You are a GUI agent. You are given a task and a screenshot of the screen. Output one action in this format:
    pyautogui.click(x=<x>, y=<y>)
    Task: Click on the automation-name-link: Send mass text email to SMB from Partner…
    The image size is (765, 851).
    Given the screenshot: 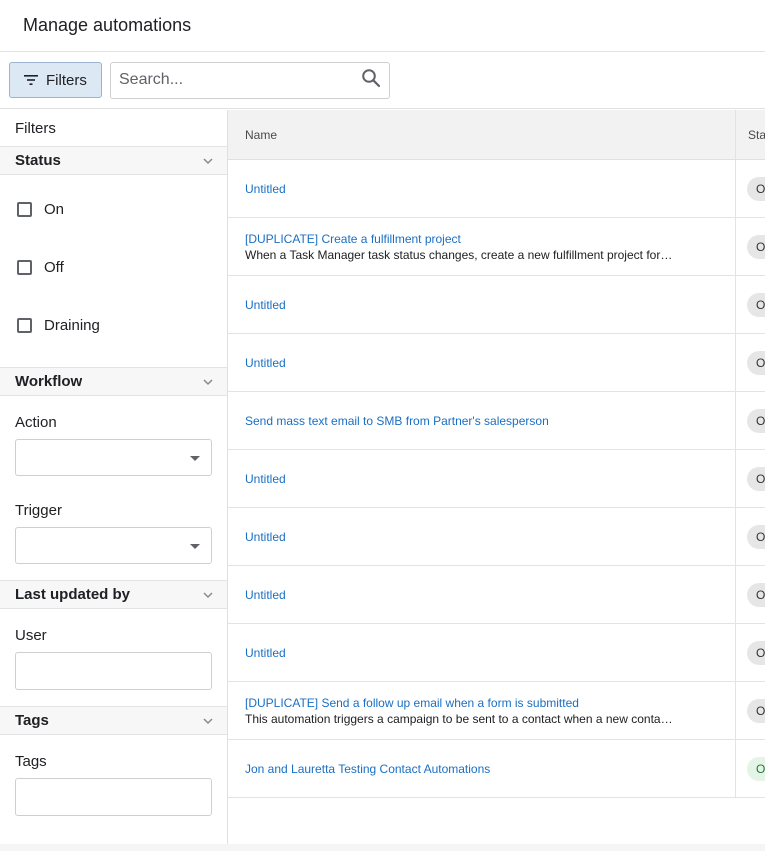 What is the action you would take?
    pyautogui.click(x=480, y=421)
    